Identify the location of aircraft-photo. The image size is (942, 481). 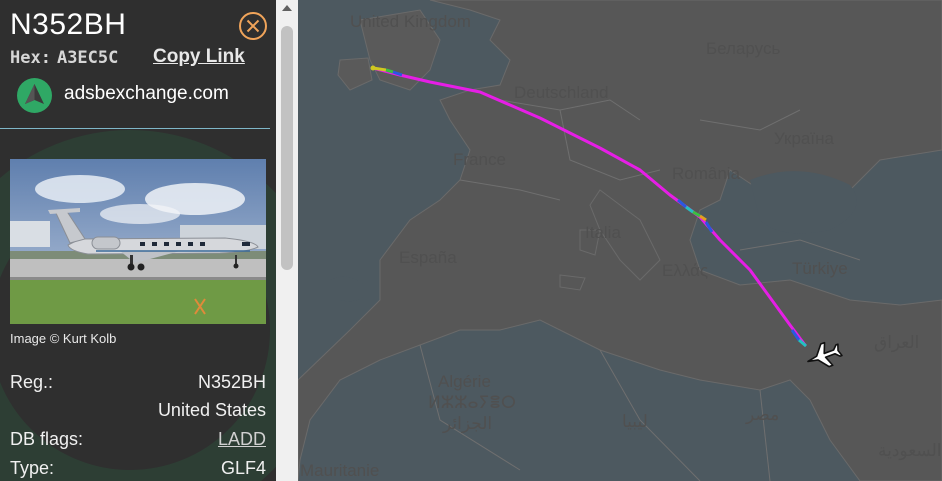
(138, 241).